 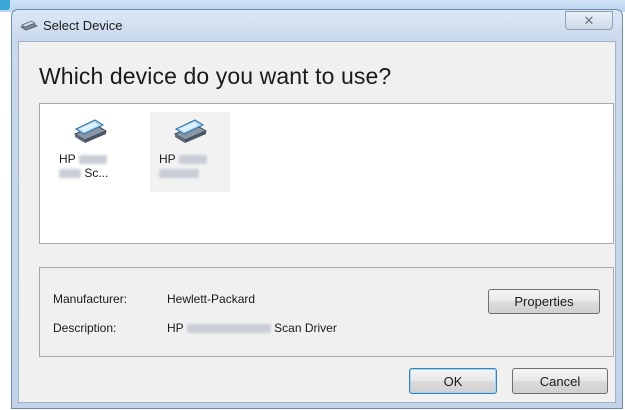 What do you see at coordinates (453, 381) in the screenshot?
I see `ok-button: OK` at bounding box center [453, 381].